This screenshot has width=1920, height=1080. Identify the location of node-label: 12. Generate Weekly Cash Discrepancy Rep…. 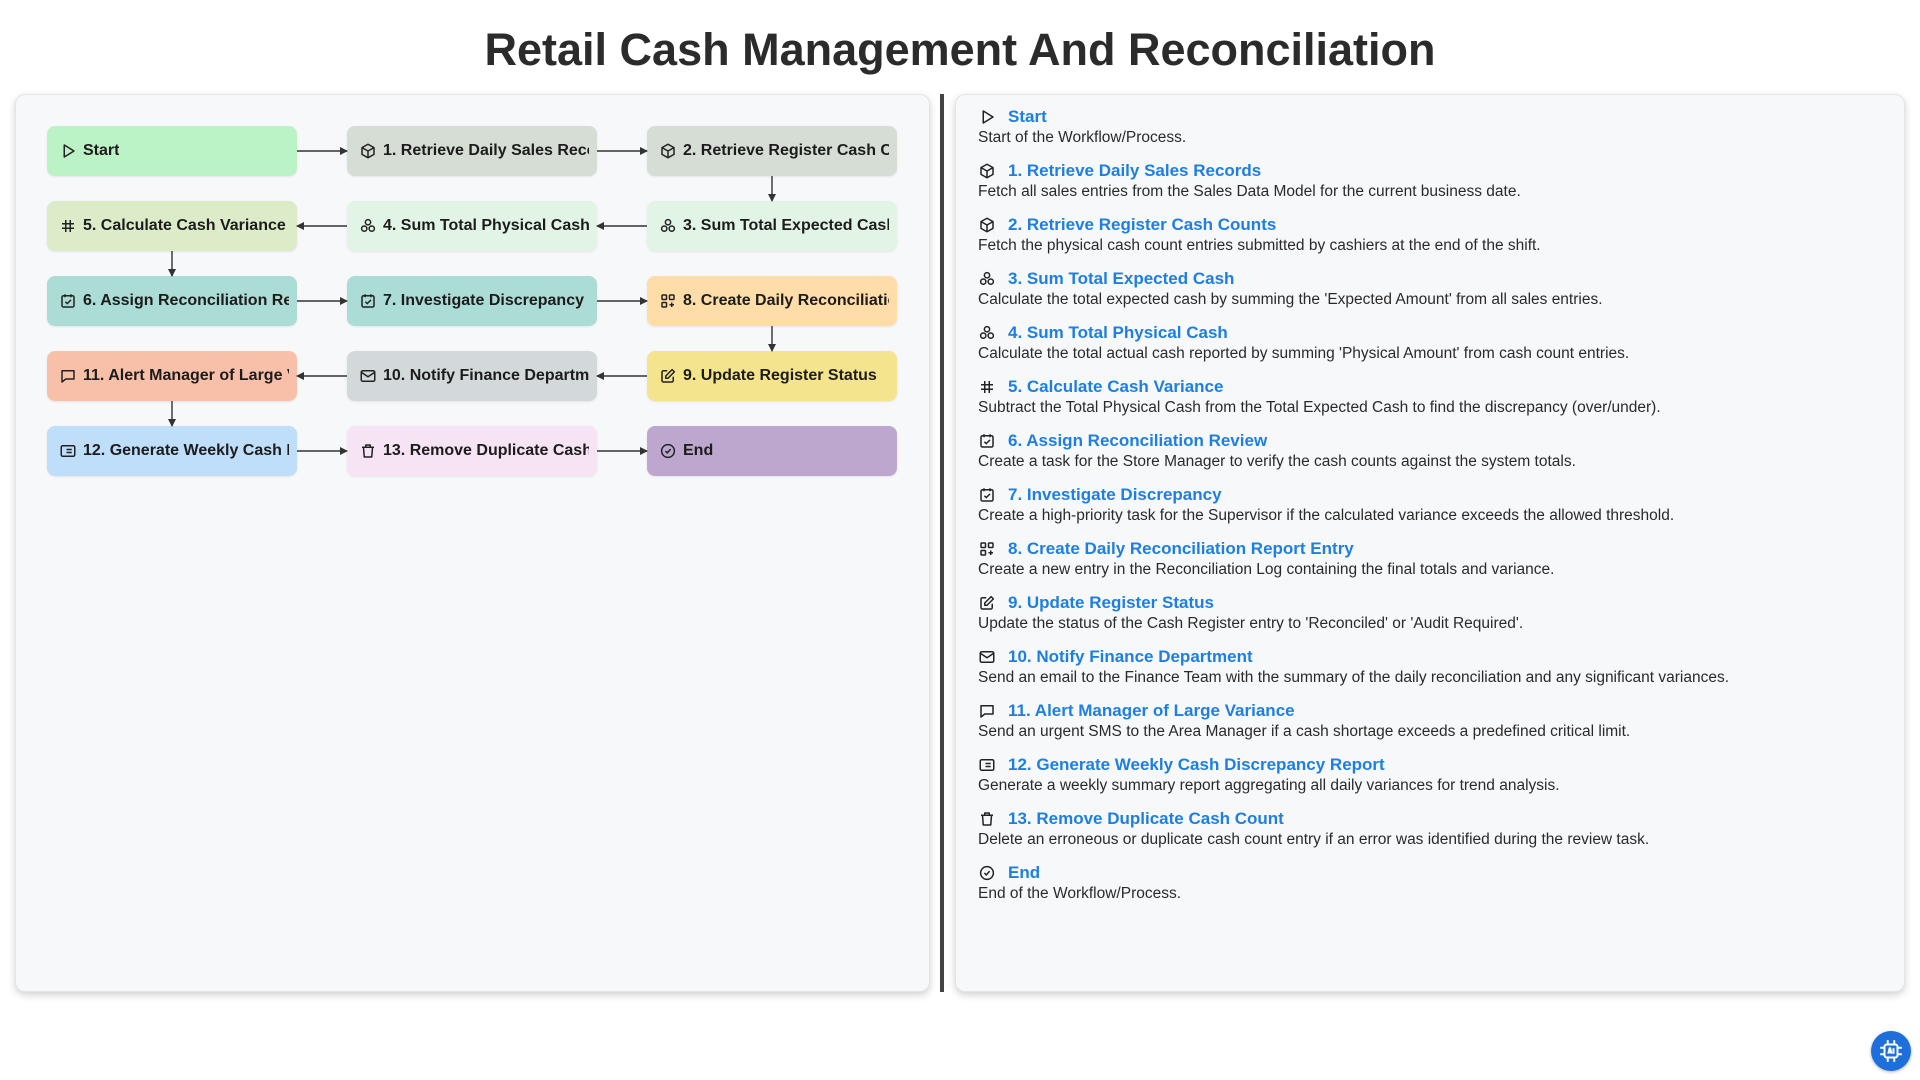
(186, 450).